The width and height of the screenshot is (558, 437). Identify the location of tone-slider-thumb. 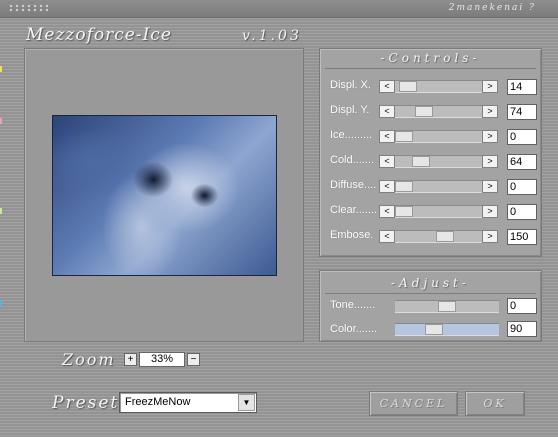
(447, 306).